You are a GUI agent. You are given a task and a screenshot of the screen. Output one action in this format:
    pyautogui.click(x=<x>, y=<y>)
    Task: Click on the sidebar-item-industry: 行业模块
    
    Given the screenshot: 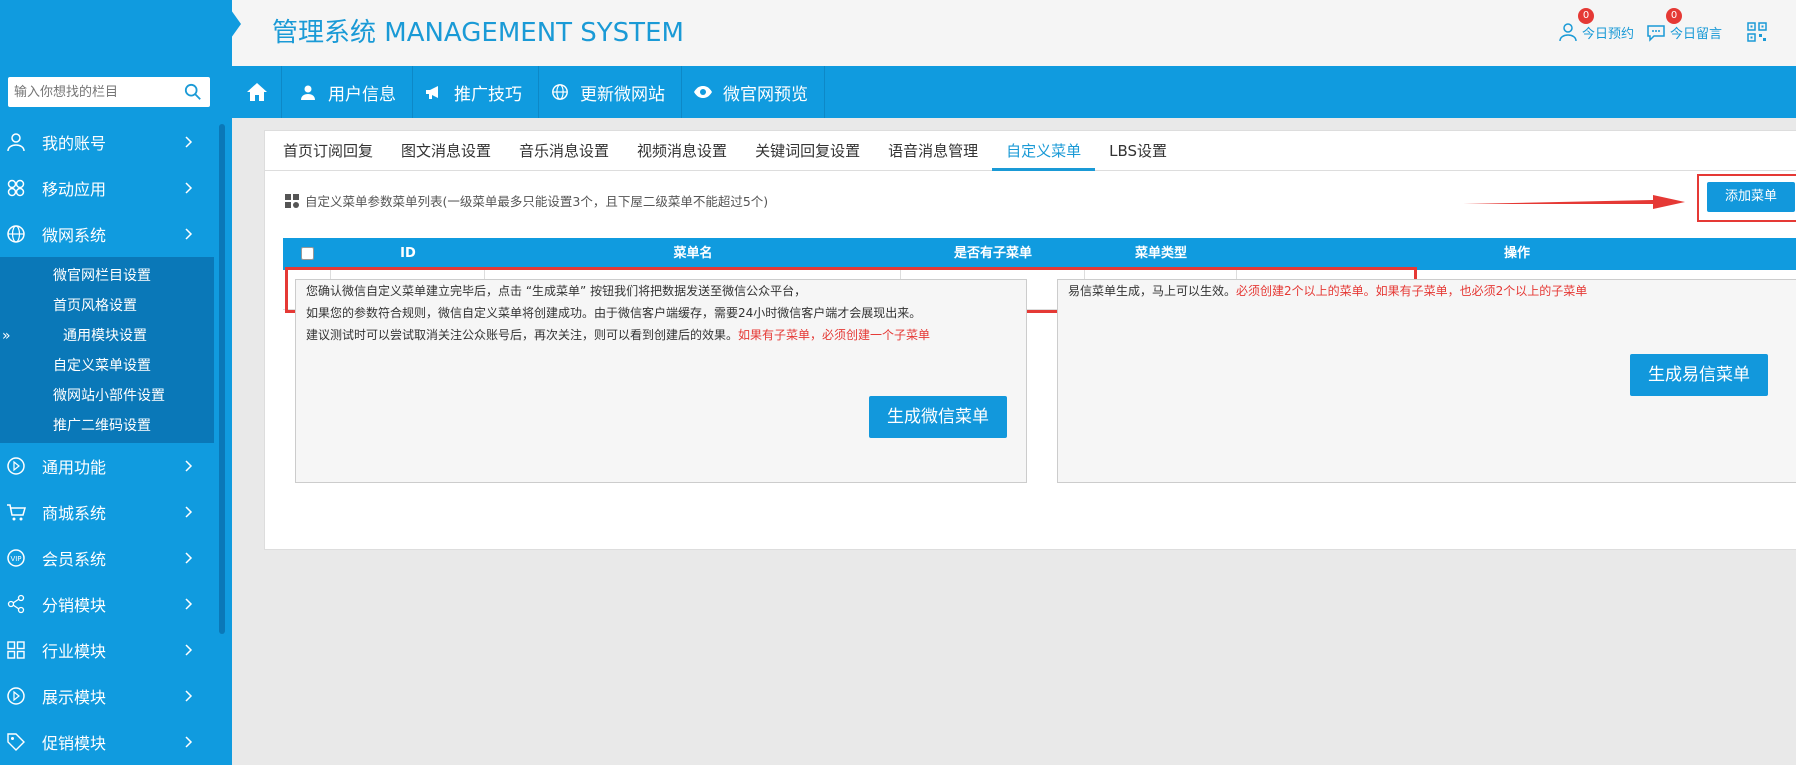 What is the action you would take?
    pyautogui.click(x=107, y=650)
    